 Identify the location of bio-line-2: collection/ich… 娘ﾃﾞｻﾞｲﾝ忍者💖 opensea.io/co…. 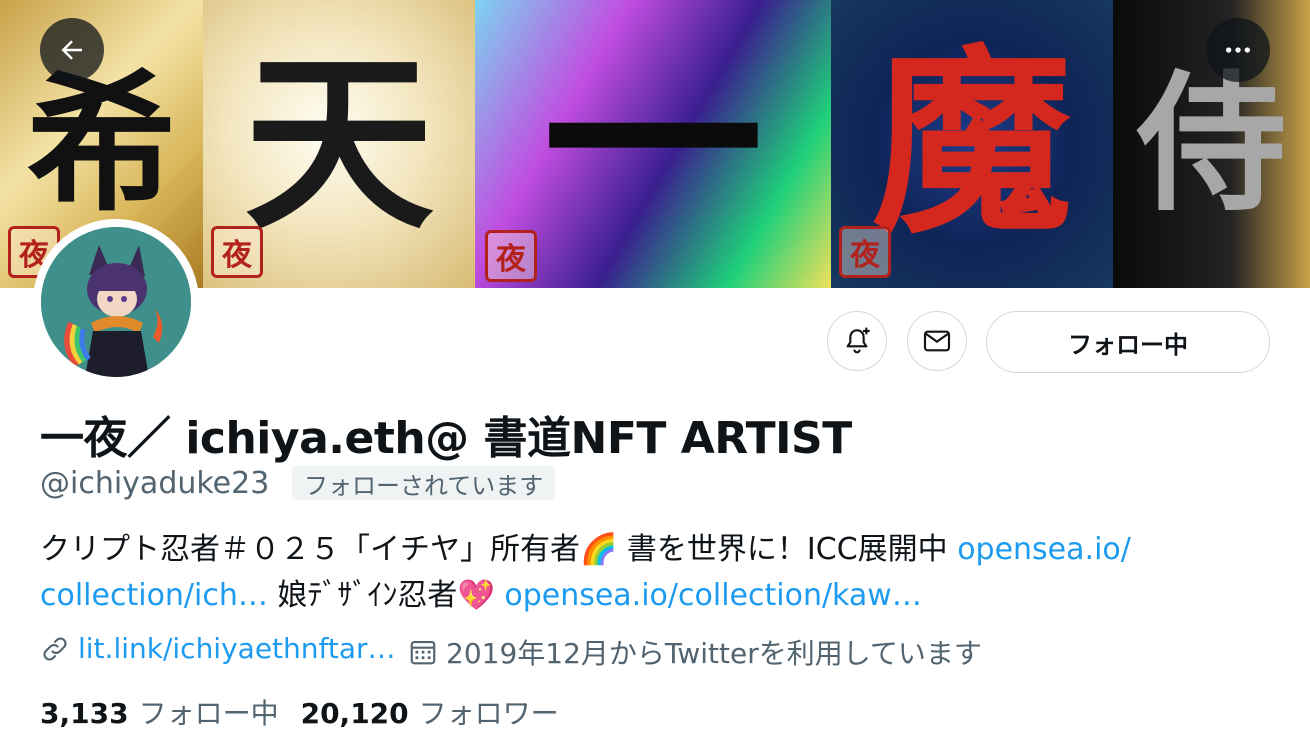
(660, 596).